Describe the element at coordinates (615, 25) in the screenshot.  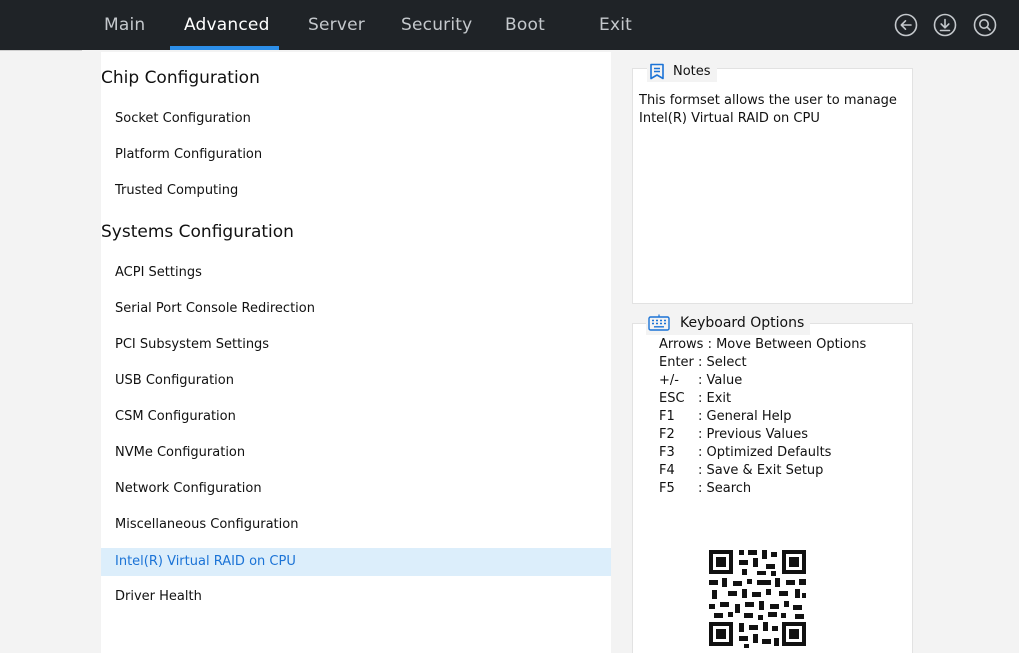
I see `tab-exit: Exit` at that location.